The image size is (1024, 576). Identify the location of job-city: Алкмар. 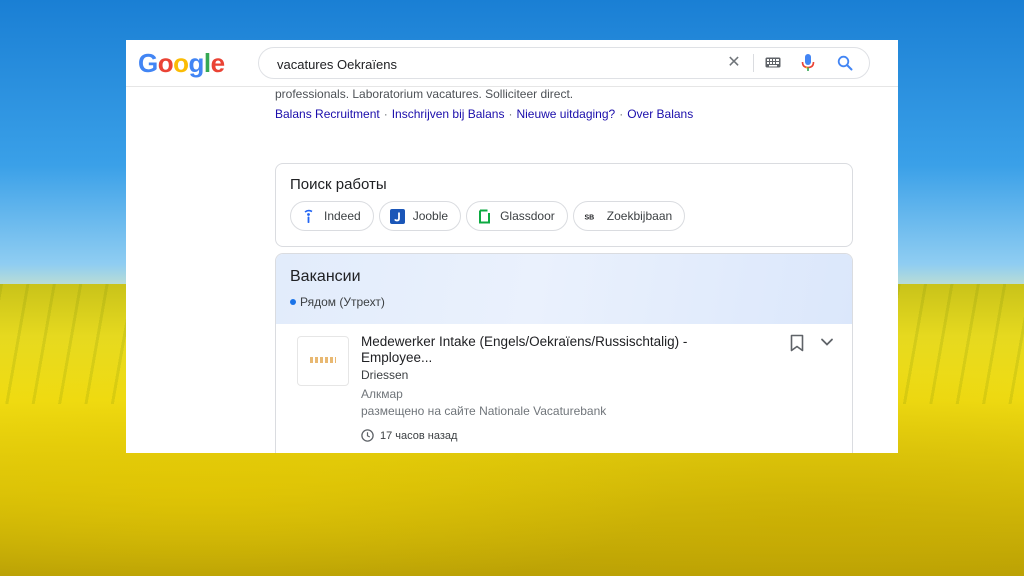
(382, 394).